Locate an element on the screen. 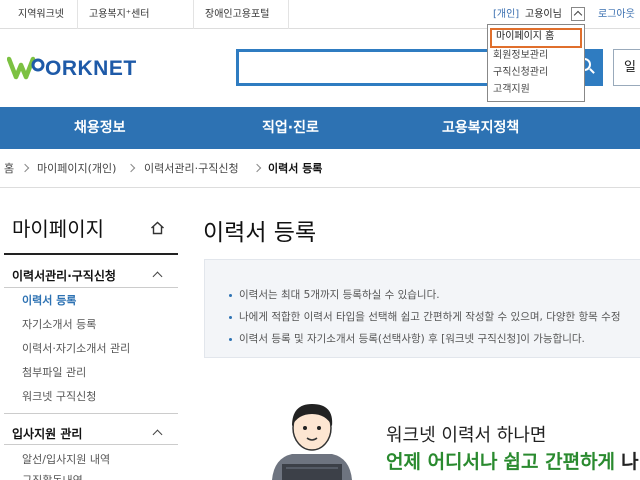 The width and height of the screenshot is (640, 480). main-nav: 채용정보 직업·진로 고용복지정책 is located at coordinates (320, 128).